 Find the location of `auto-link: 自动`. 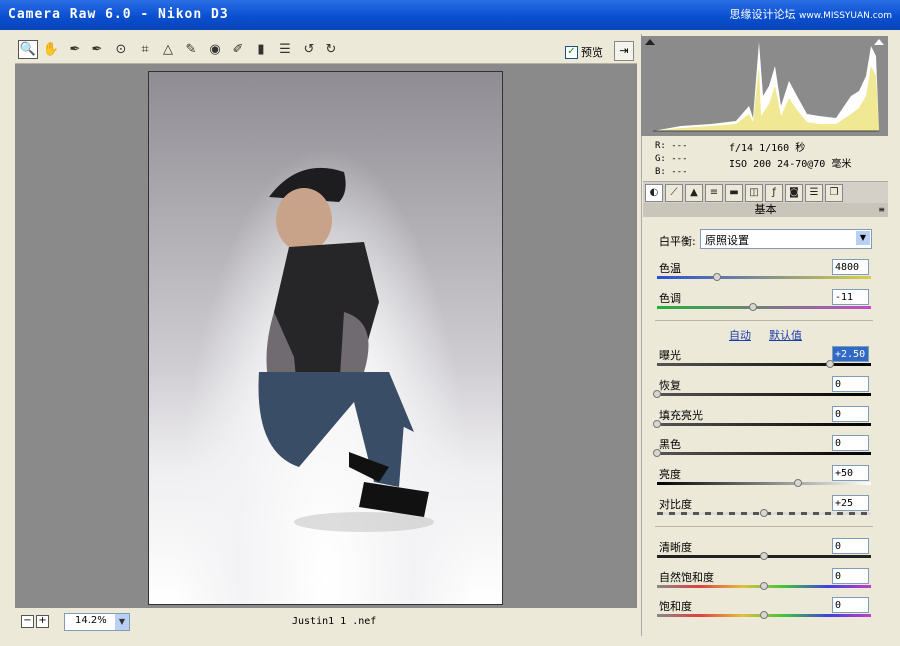

auto-link: 自动 is located at coordinates (740, 335).